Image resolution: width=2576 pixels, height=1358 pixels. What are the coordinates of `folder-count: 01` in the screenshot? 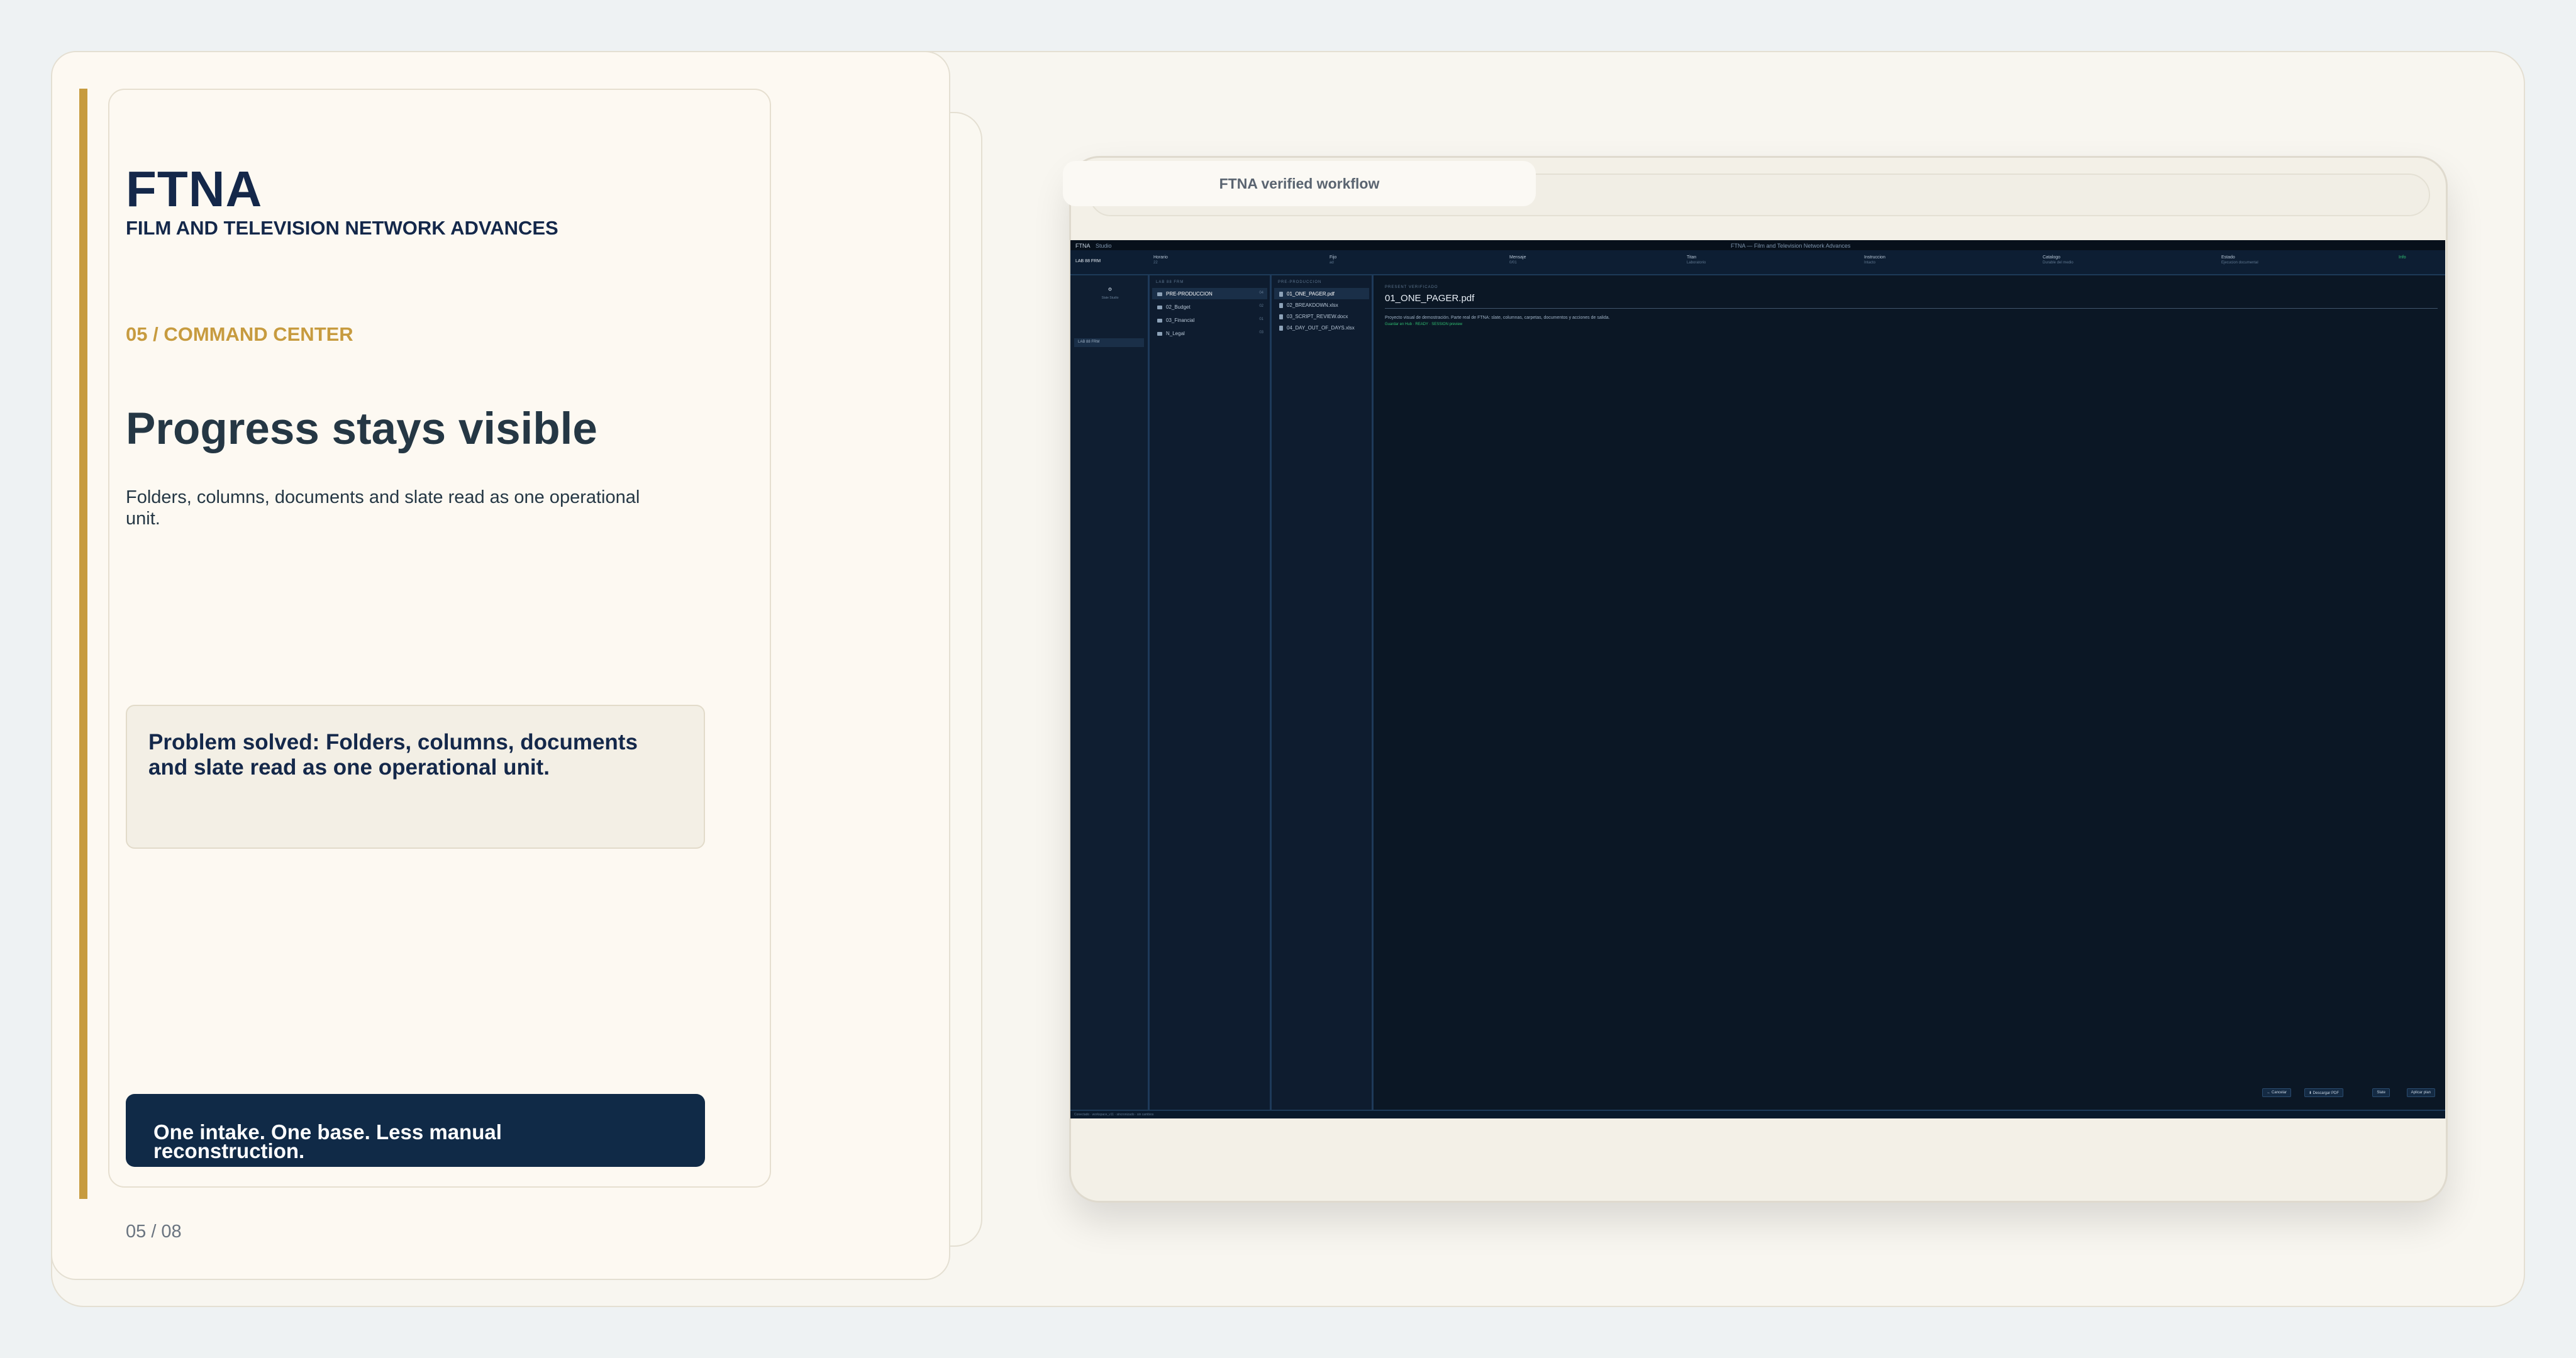 It's located at (1261, 319).